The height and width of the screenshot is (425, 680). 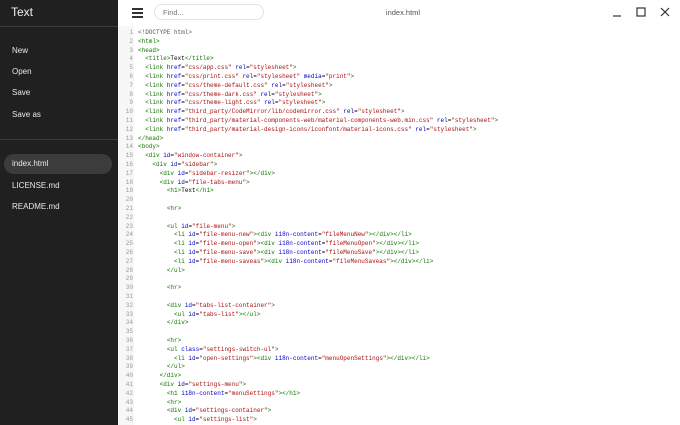 I want to click on code-line: 39 </ul>, so click(x=398, y=367).